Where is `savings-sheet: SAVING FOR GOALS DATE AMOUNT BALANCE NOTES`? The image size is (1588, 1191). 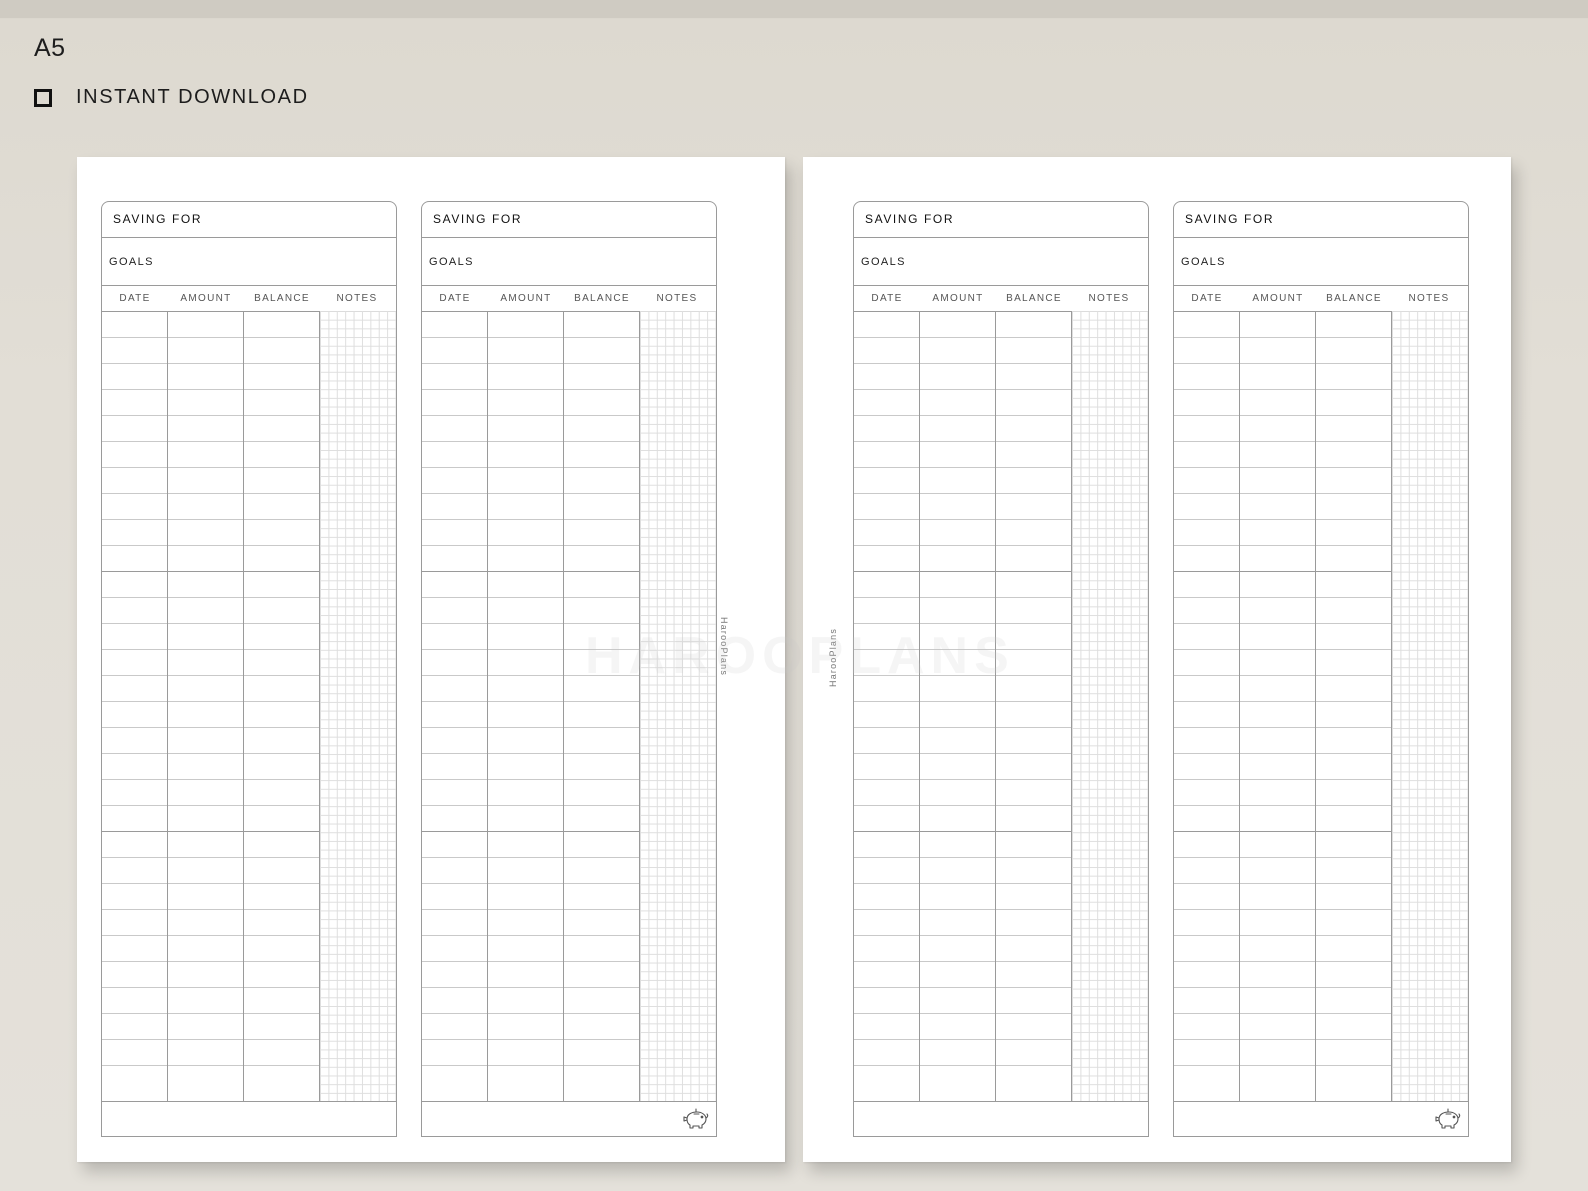 savings-sheet: SAVING FOR GOALS DATE AMOUNT BALANCE NOTES is located at coordinates (249, 669).